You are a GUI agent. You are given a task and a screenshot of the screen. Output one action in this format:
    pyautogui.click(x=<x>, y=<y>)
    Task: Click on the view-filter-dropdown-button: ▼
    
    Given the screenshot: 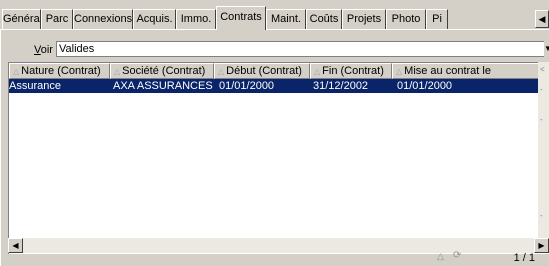 What is the action you would take?
    pyautogui.click(x=546, y=49)
    